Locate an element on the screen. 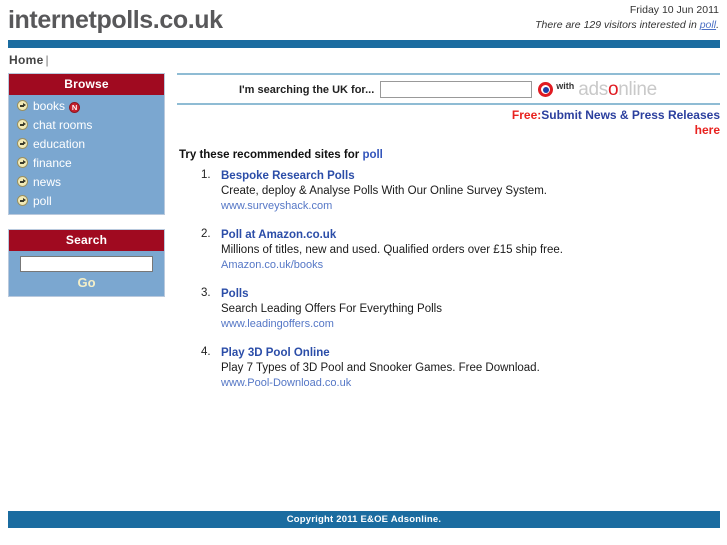 The width and height of the screenshot is (727, 545). promo-free-label: Free: is located at coordinates (526, 115).